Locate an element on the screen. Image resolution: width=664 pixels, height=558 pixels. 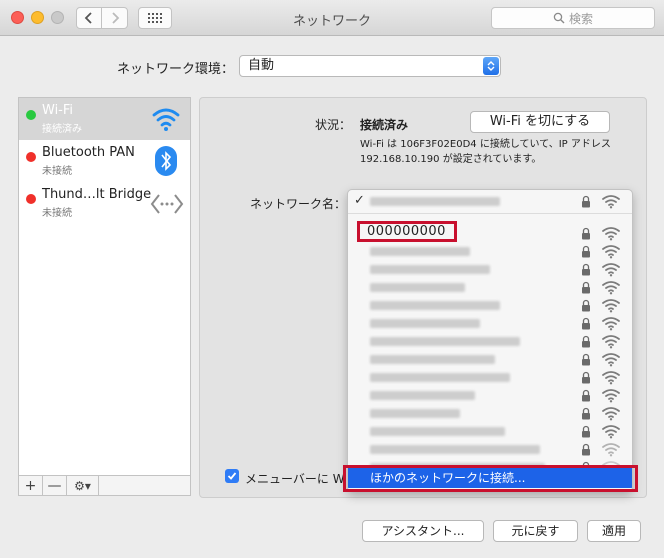
updown-arrows-icon is located at coordinates (491, 66).